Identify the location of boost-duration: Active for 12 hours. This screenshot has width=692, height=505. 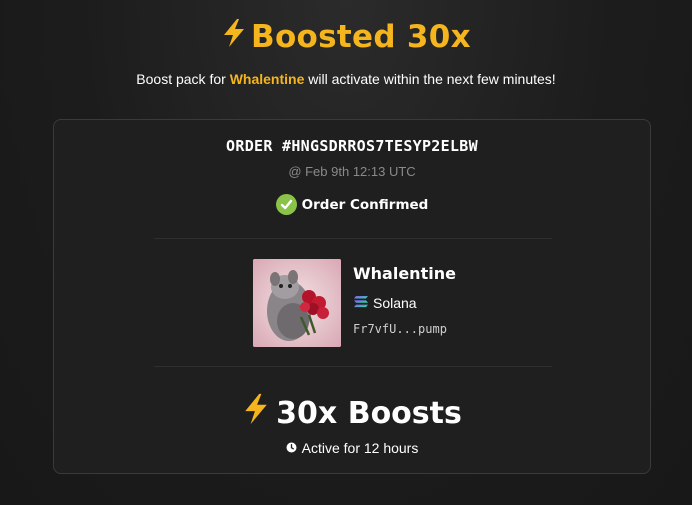
(352, 448).